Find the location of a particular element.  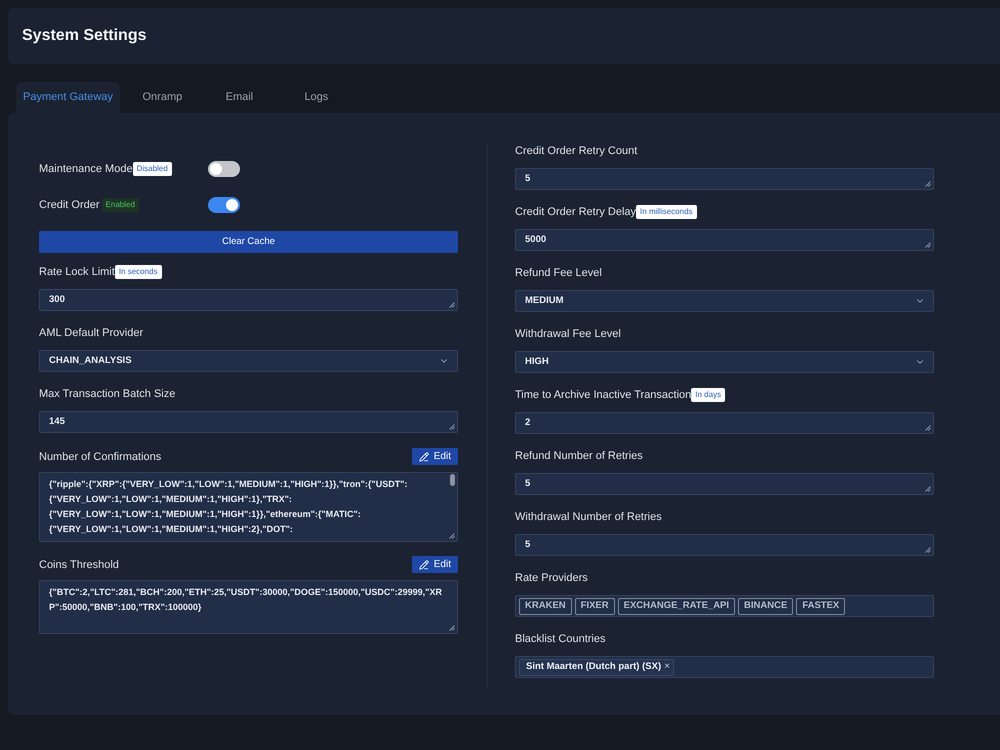

tab: Logs is located at coordinates (316, 97).